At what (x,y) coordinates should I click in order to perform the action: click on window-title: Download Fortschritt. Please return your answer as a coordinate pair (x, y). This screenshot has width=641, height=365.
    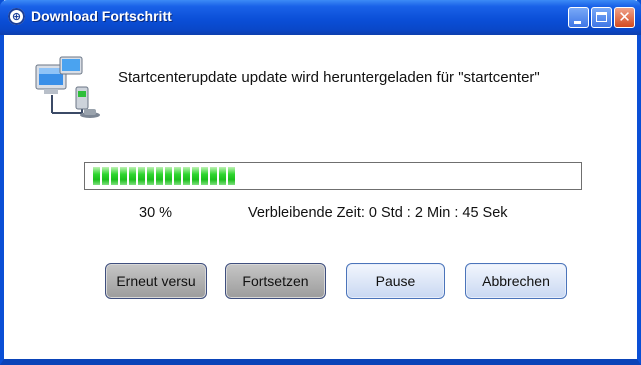
    Looking at the image, I should click on (101, 16).